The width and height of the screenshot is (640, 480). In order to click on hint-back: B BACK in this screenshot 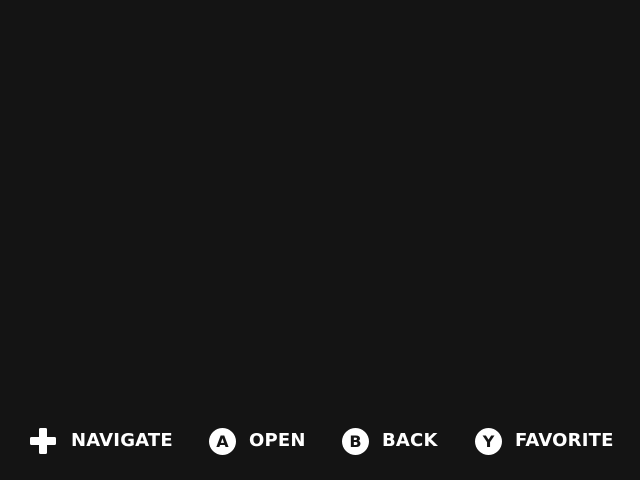, I will do `click(390, 441)`.